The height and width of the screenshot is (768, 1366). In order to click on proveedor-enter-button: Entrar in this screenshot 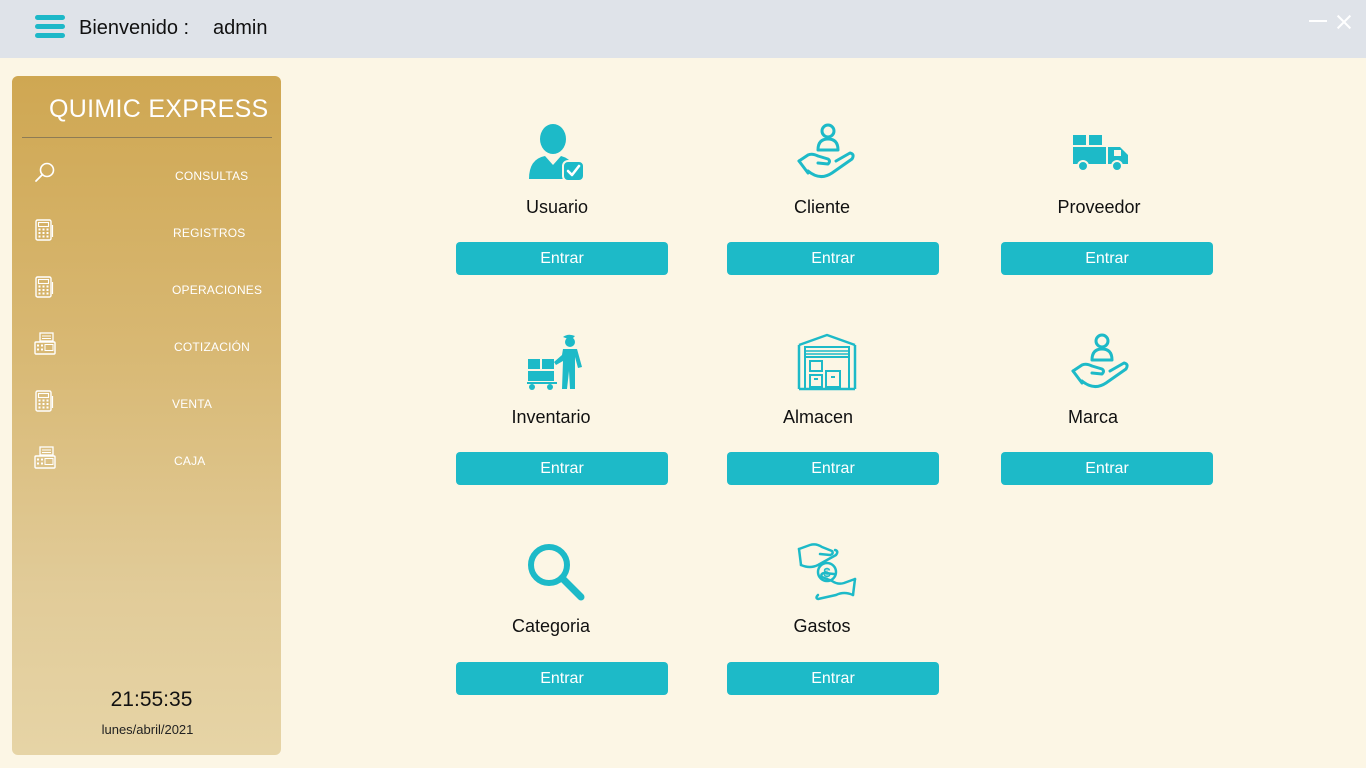, I will do `click(1107, 258)`.